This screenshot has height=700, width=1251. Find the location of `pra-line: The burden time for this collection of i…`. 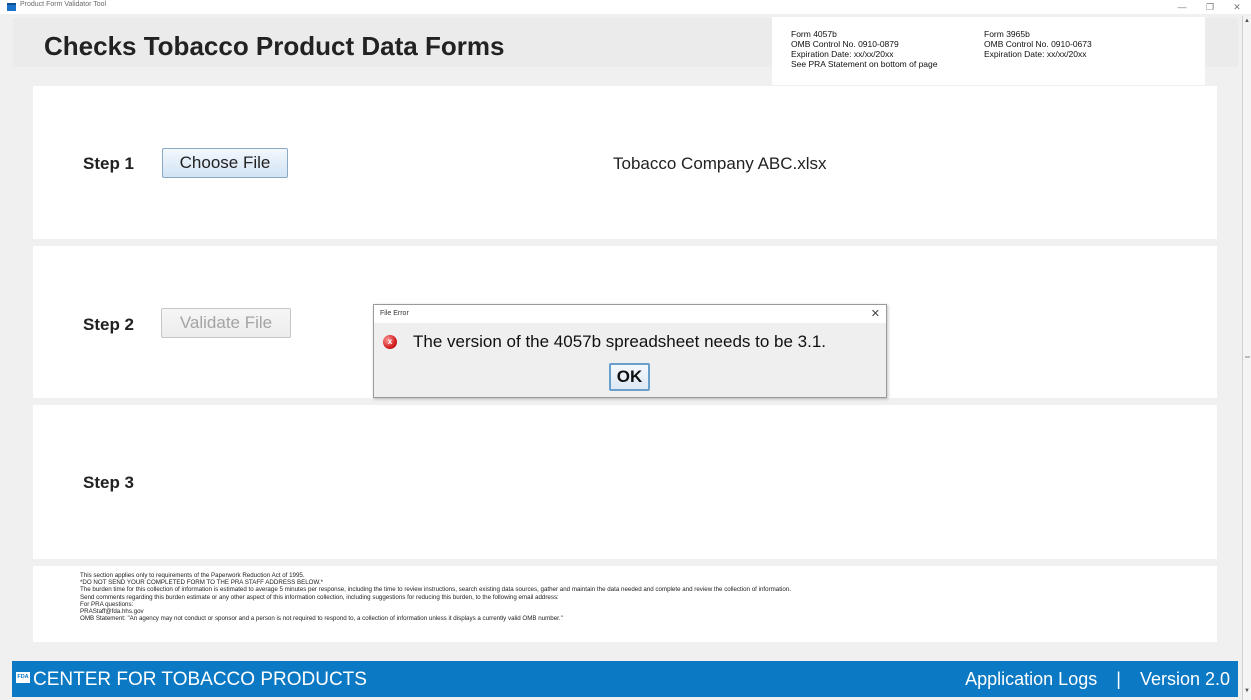

pra-line: The burden time for this collection of i… is located at coordinates (435, 590).